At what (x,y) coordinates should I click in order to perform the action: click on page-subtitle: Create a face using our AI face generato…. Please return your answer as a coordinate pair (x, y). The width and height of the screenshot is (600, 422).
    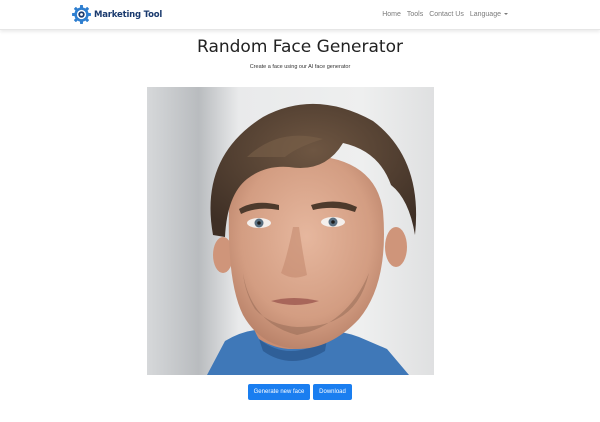
    Looking at the image, I should click on (300, 67).